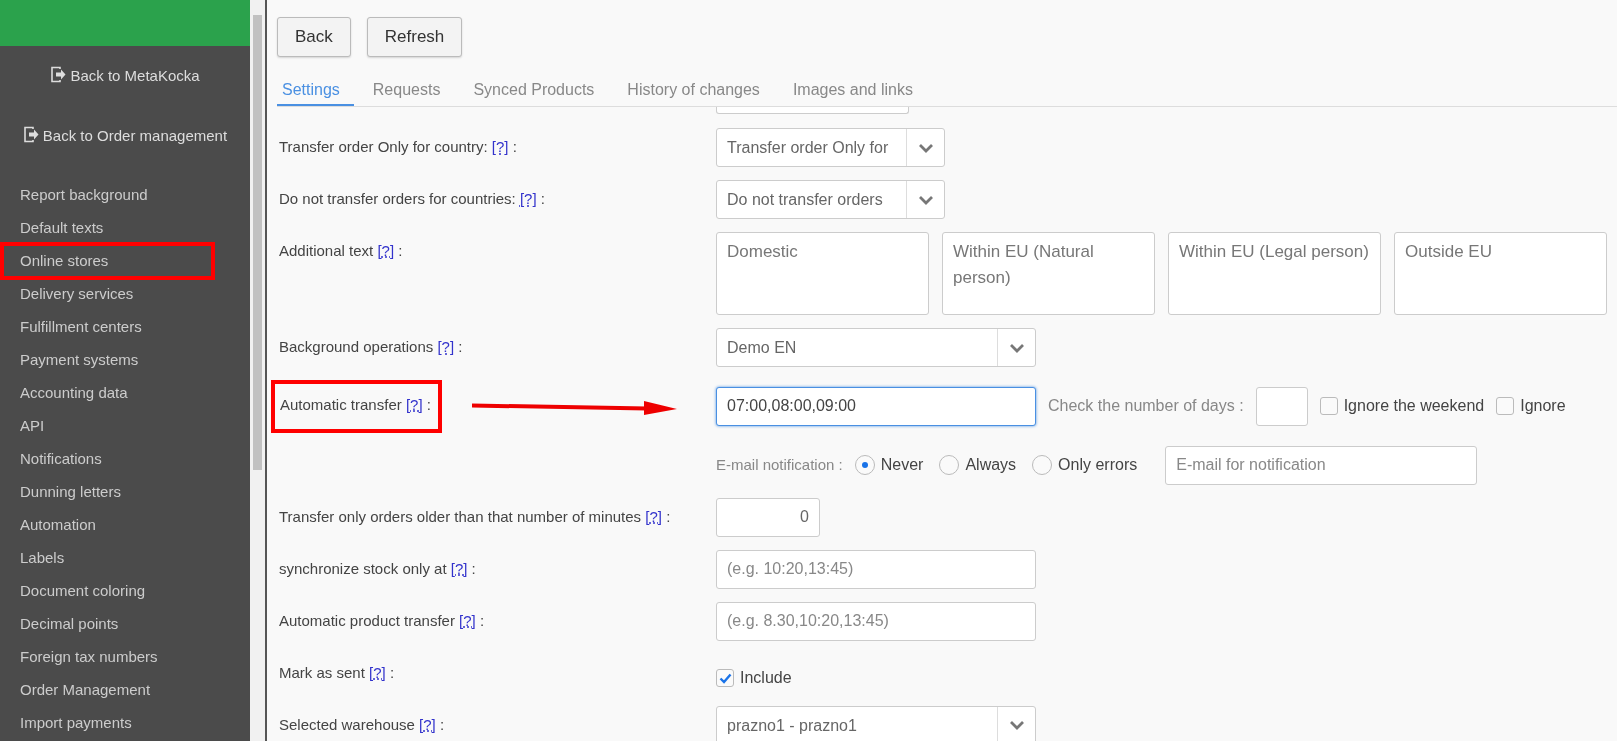 The image size is (1617, 741). I want to click on back-link: Back to Order management, so click(125, 136).